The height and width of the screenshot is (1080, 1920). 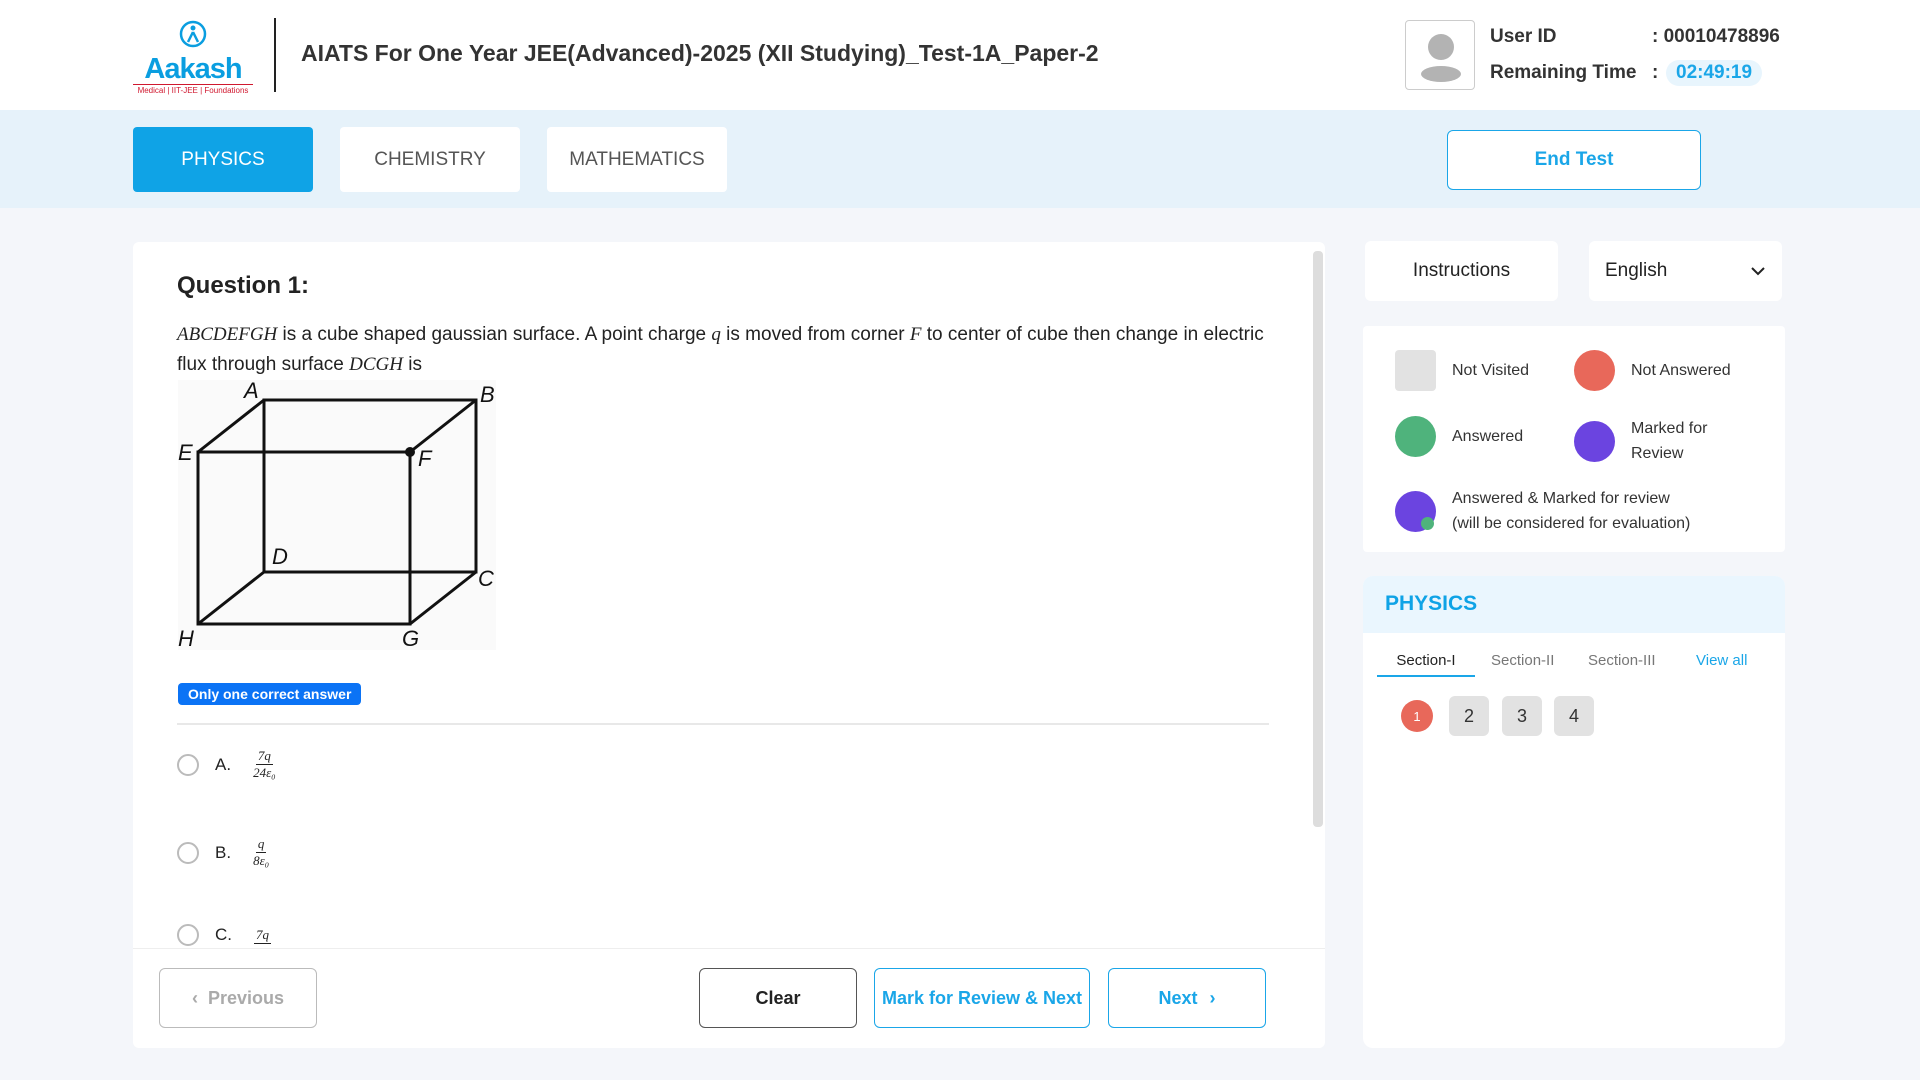 I want to click on option-label: A., so click(x=223, y=764).